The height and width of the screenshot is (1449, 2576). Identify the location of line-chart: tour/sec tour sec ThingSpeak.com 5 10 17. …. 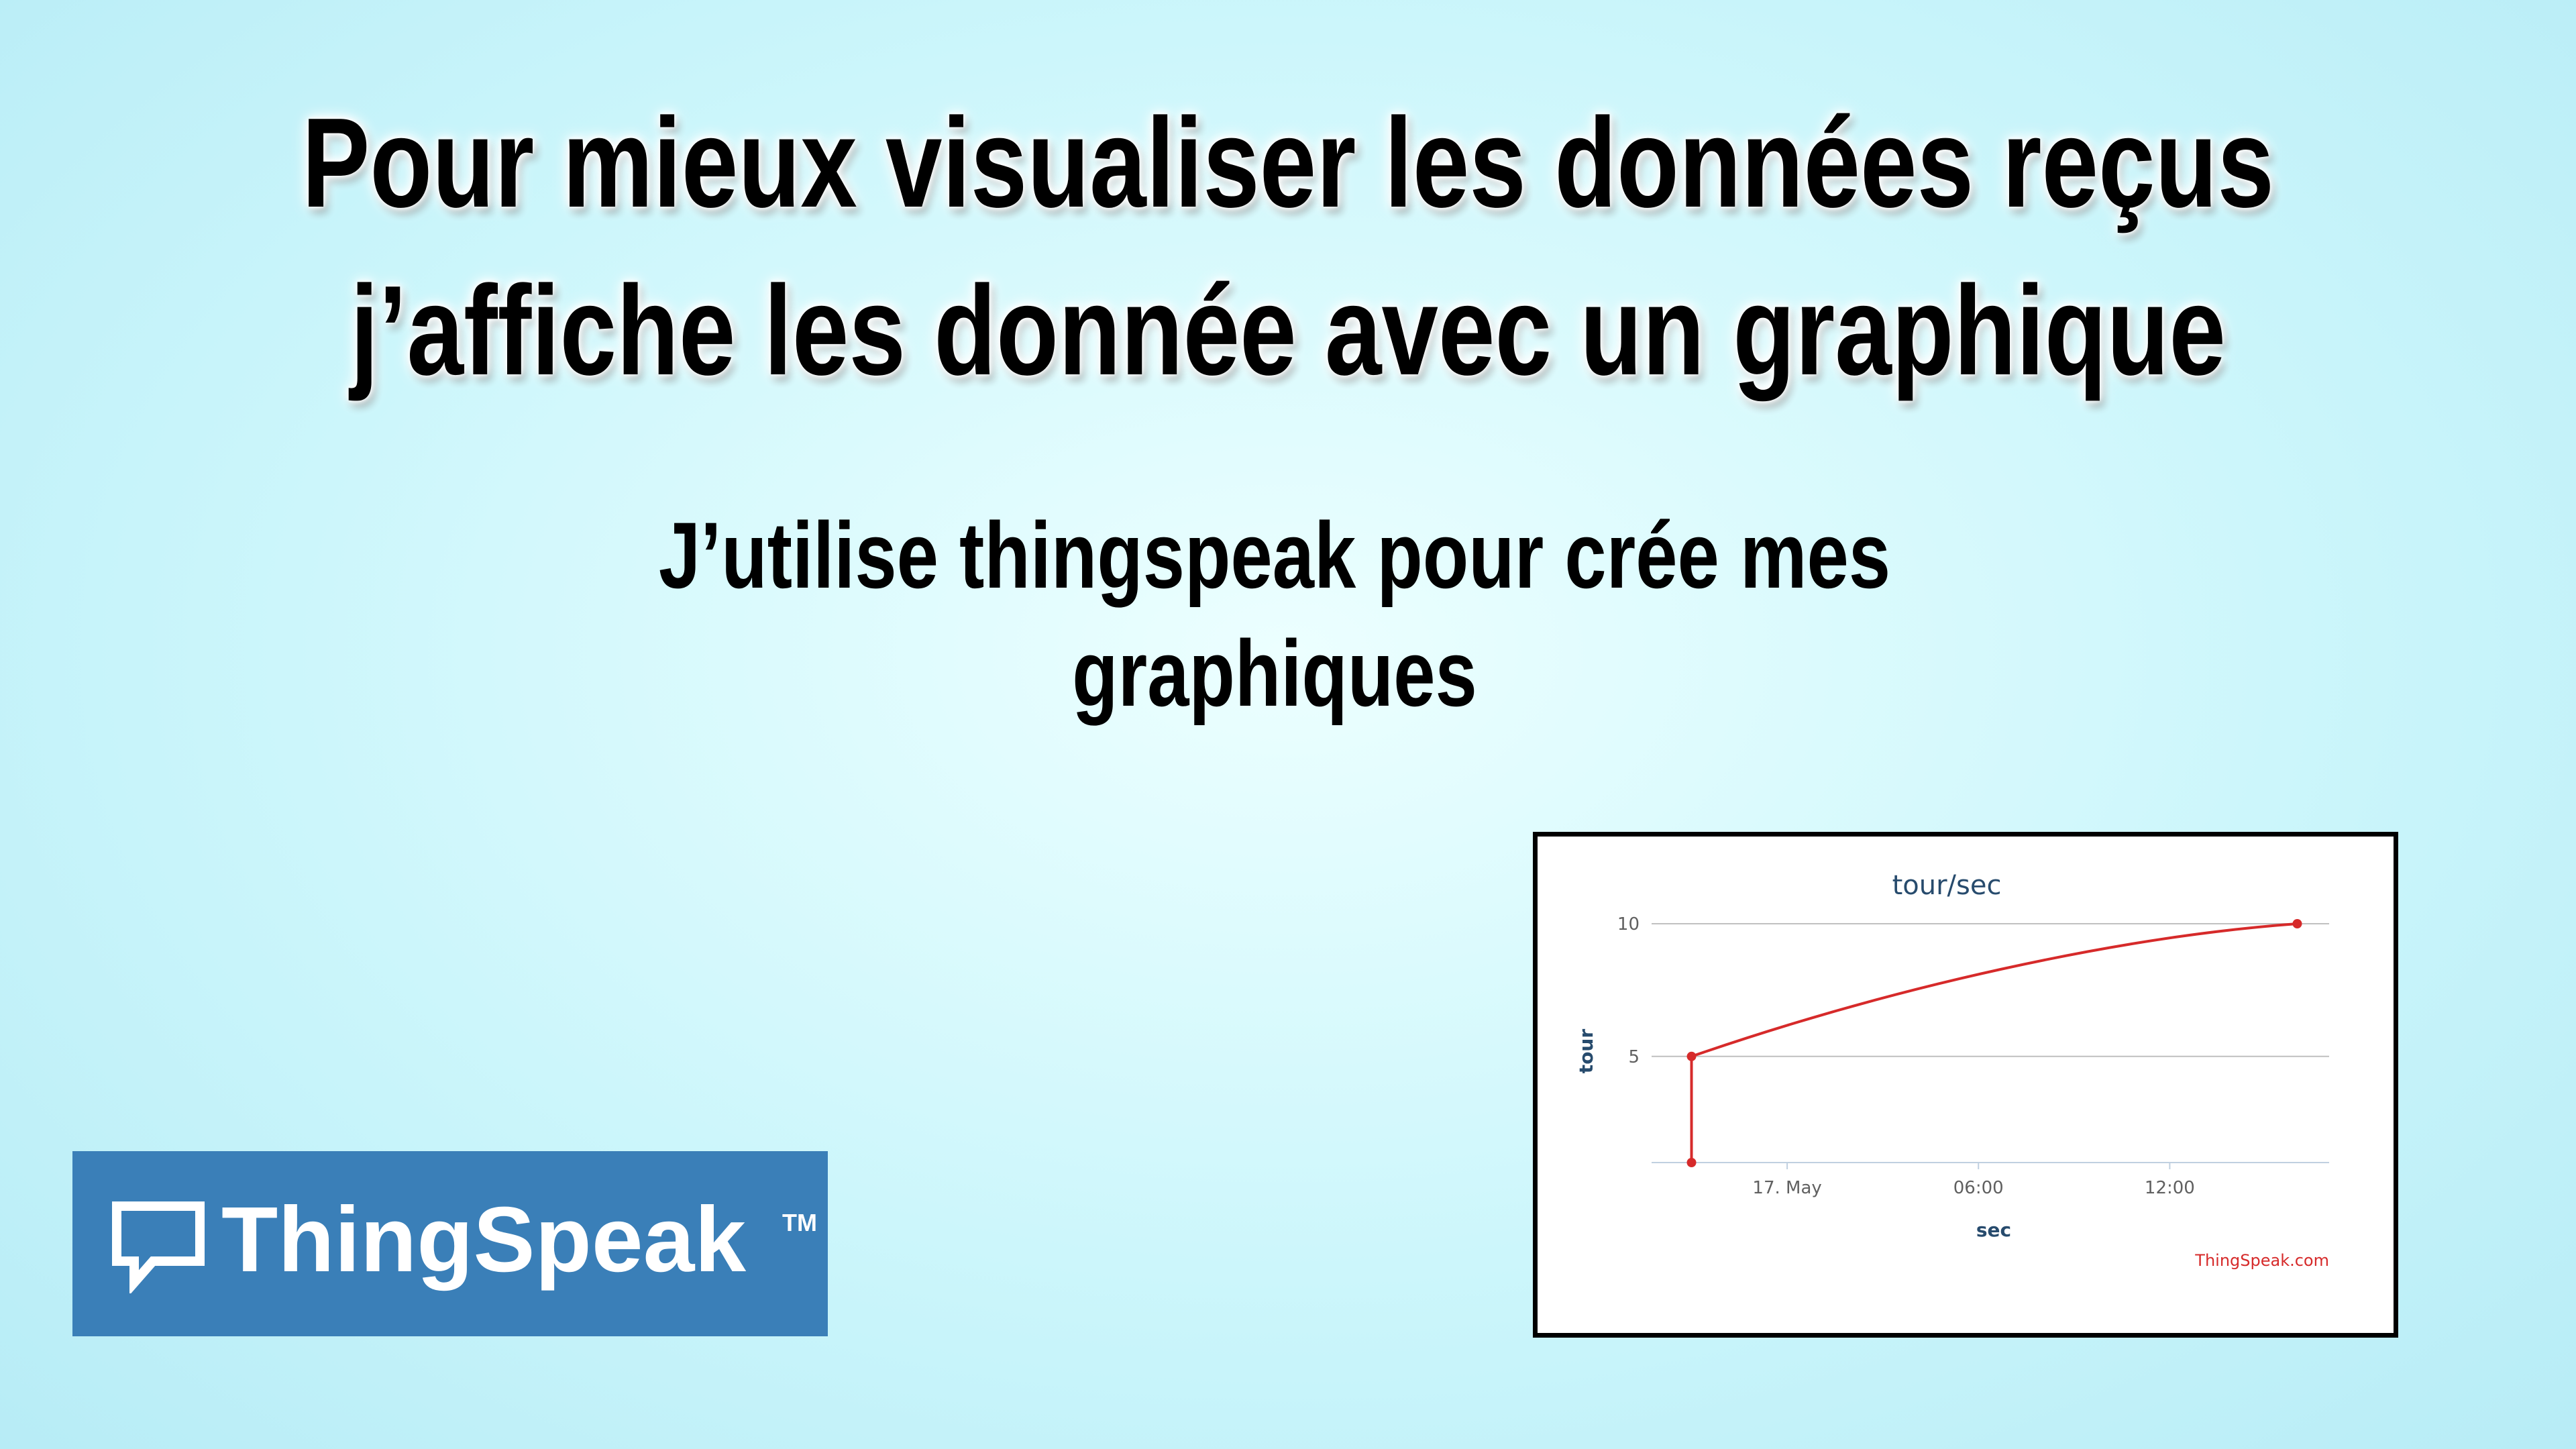
(1952, 1070).